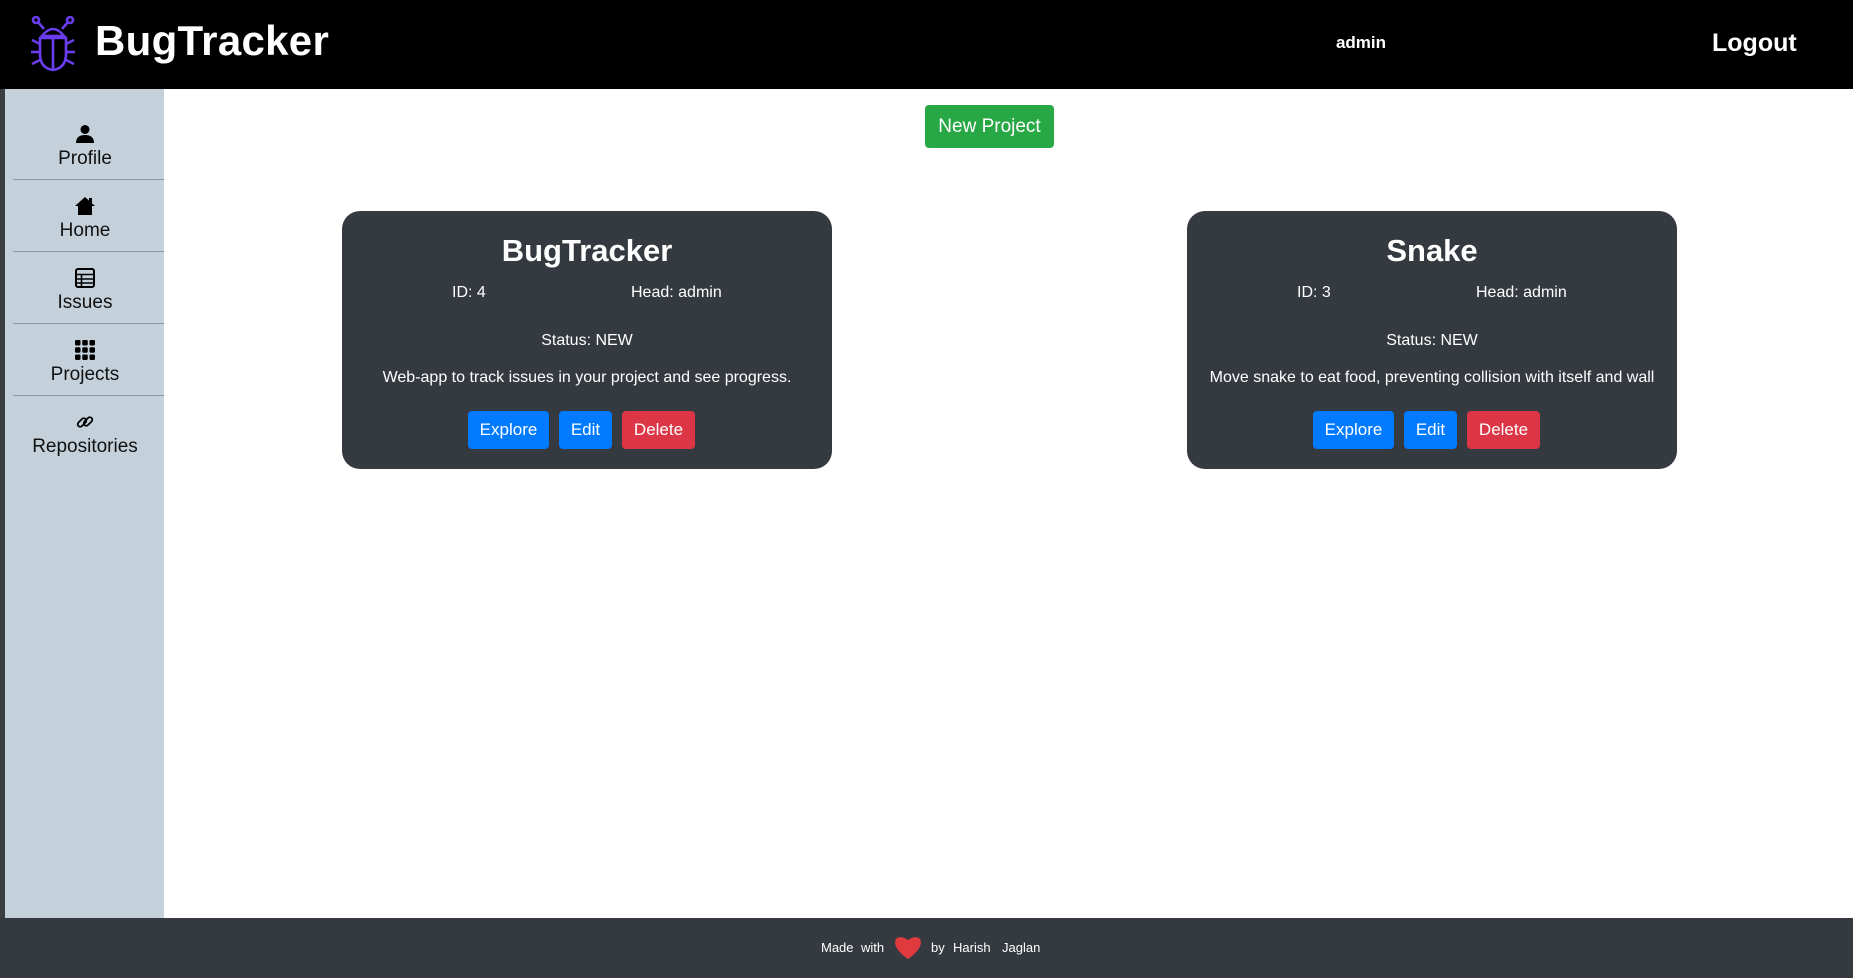 The image size is (1853, 978). What do you see at coordinates (587, 250) in the screenshot?
I see `project-title: BugTracker` at bounding box center [587, 250].